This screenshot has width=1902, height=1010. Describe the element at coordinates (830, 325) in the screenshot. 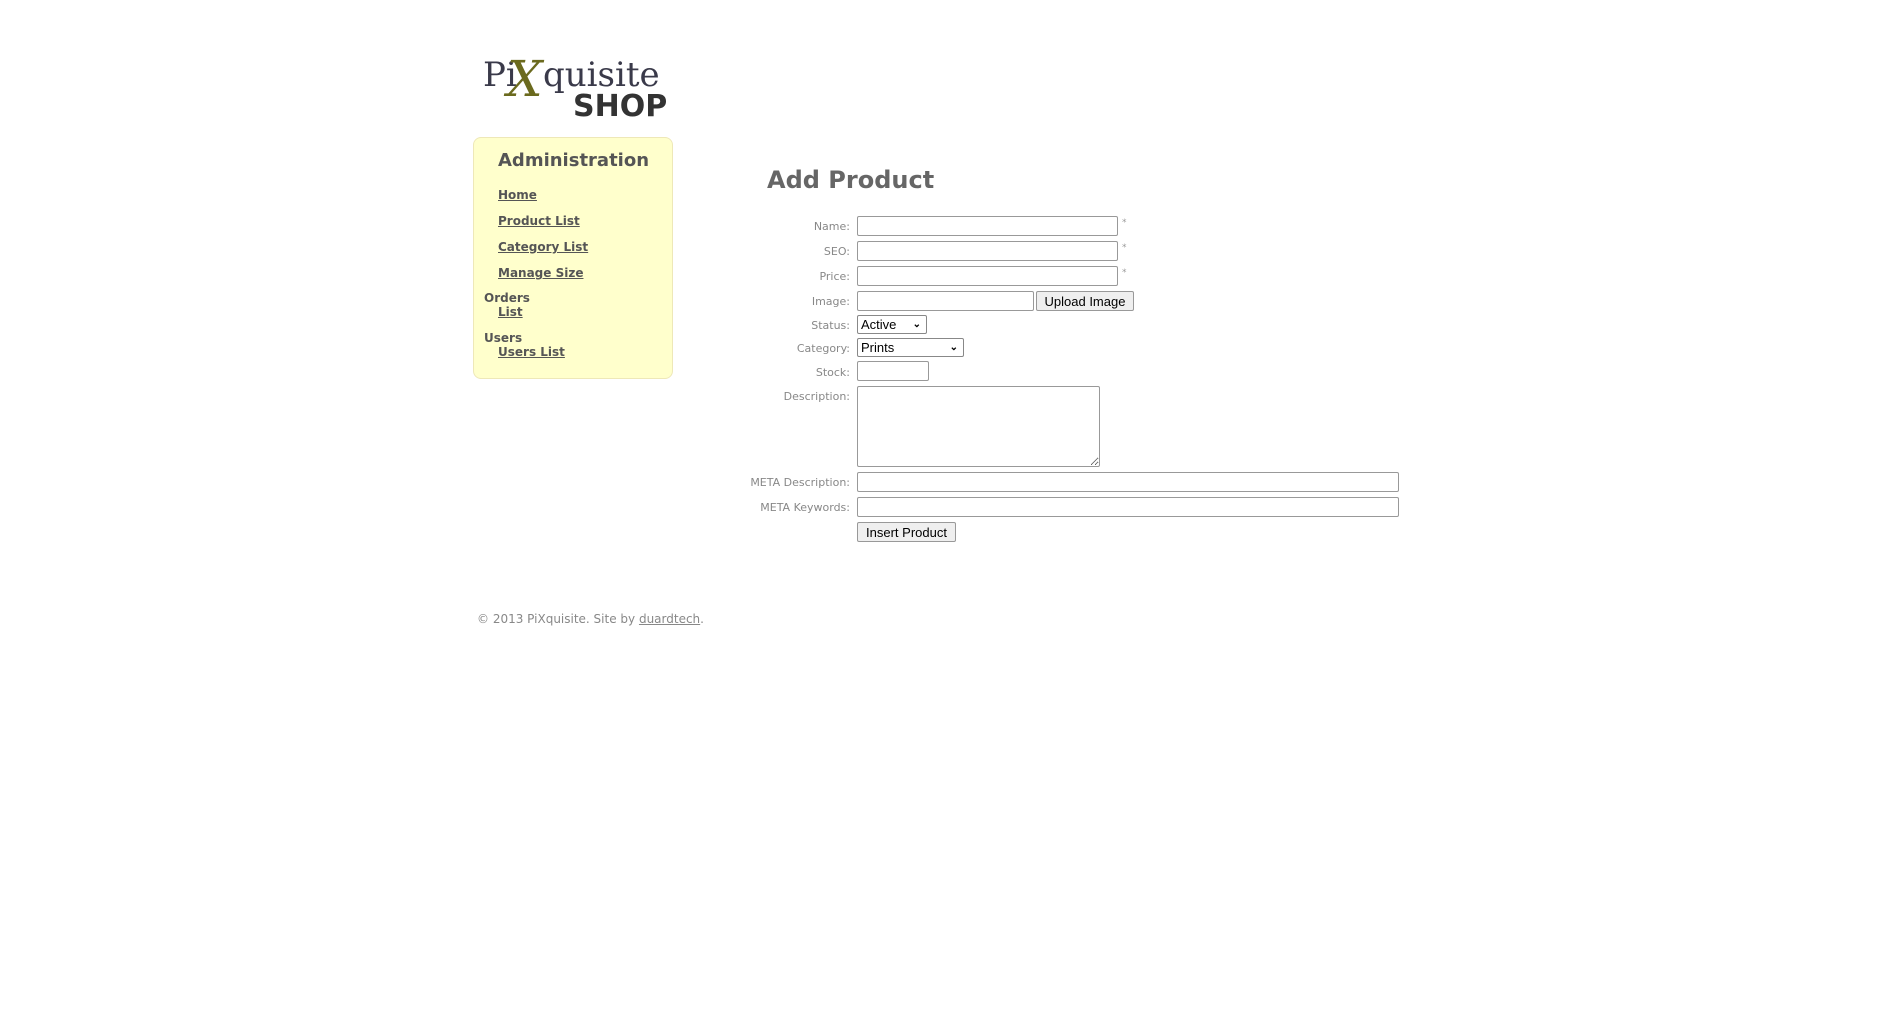

I see `status-label: Status:` at that location.